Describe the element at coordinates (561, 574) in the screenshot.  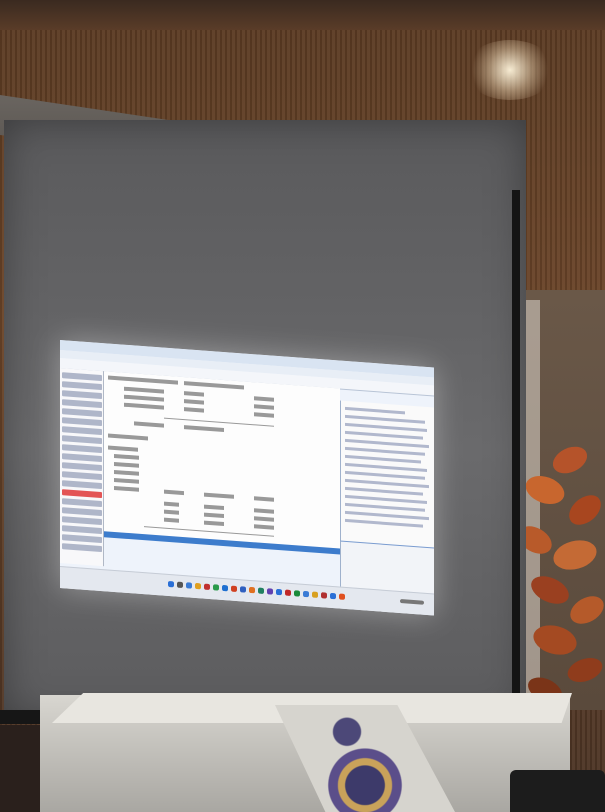
I see `decorative-plant` at that location.